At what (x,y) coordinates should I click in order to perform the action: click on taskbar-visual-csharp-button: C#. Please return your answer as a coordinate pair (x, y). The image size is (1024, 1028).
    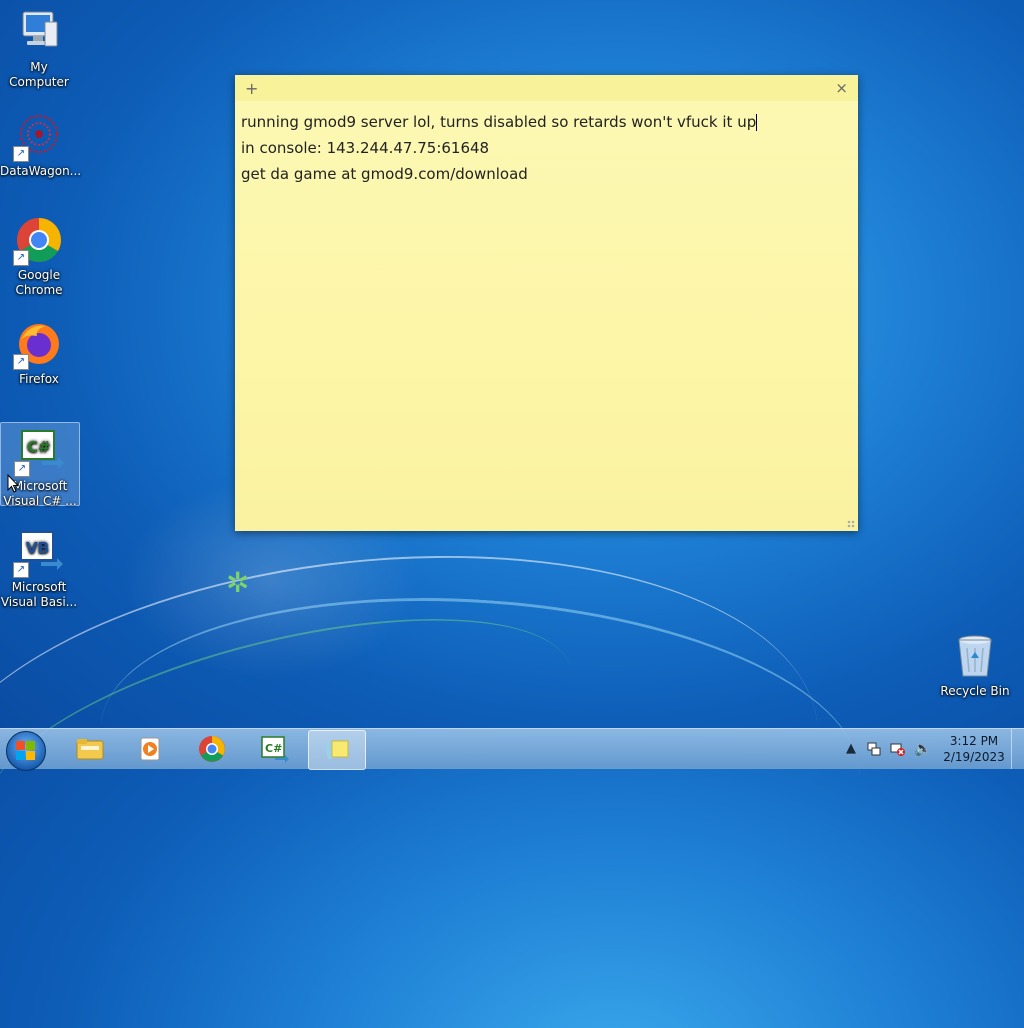
    Looking at the image, I should click on (274, 749).